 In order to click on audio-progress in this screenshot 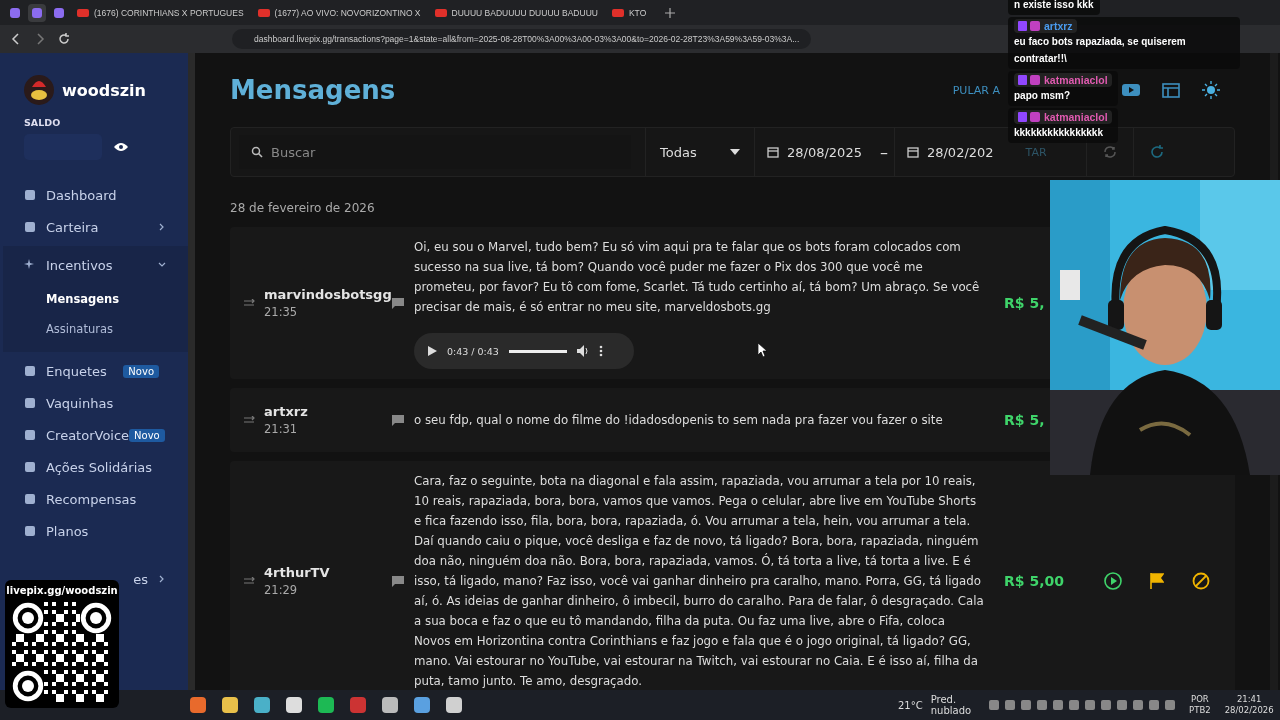, I will do `click(537, 351)`.